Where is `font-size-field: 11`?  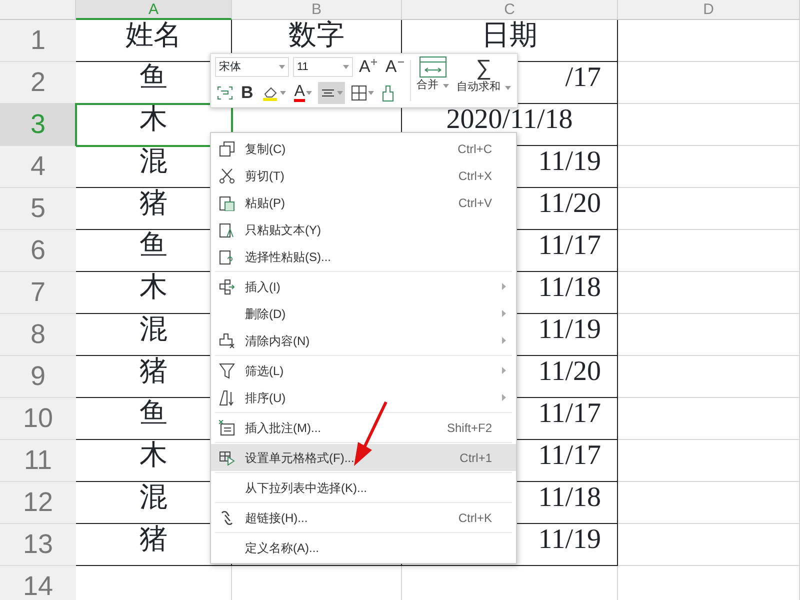
font-size-field: 11 is located at coordinates (323, 67).